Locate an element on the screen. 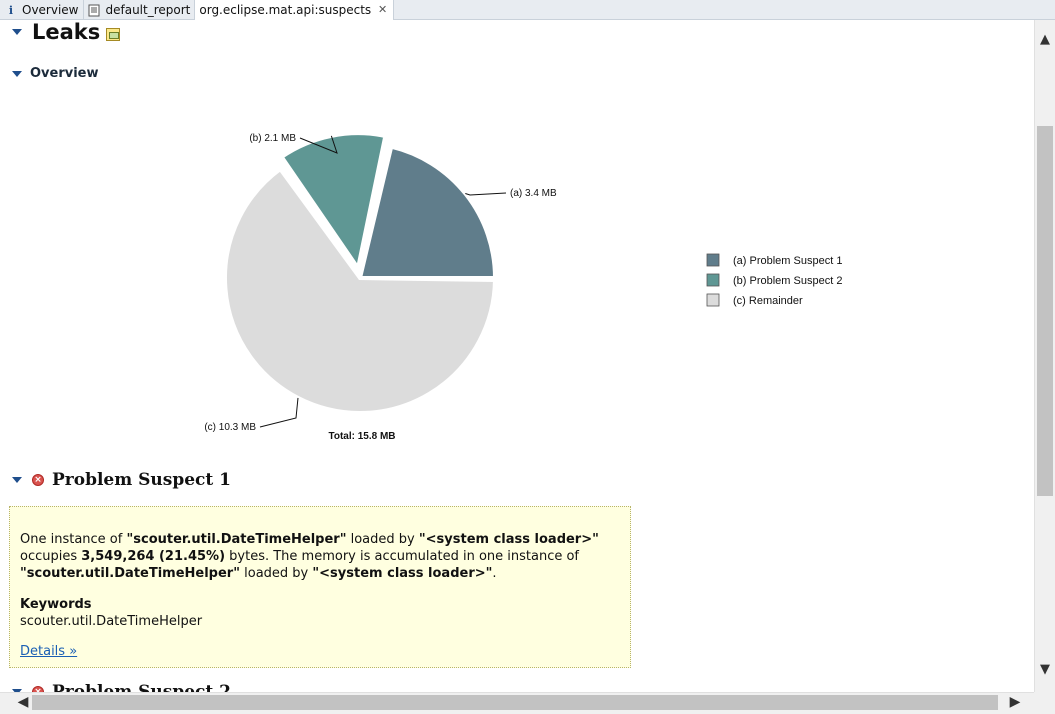 This screenshot has width=1055, height=714. leaks-section-header: Leaks is located at coordinates (66, 32).